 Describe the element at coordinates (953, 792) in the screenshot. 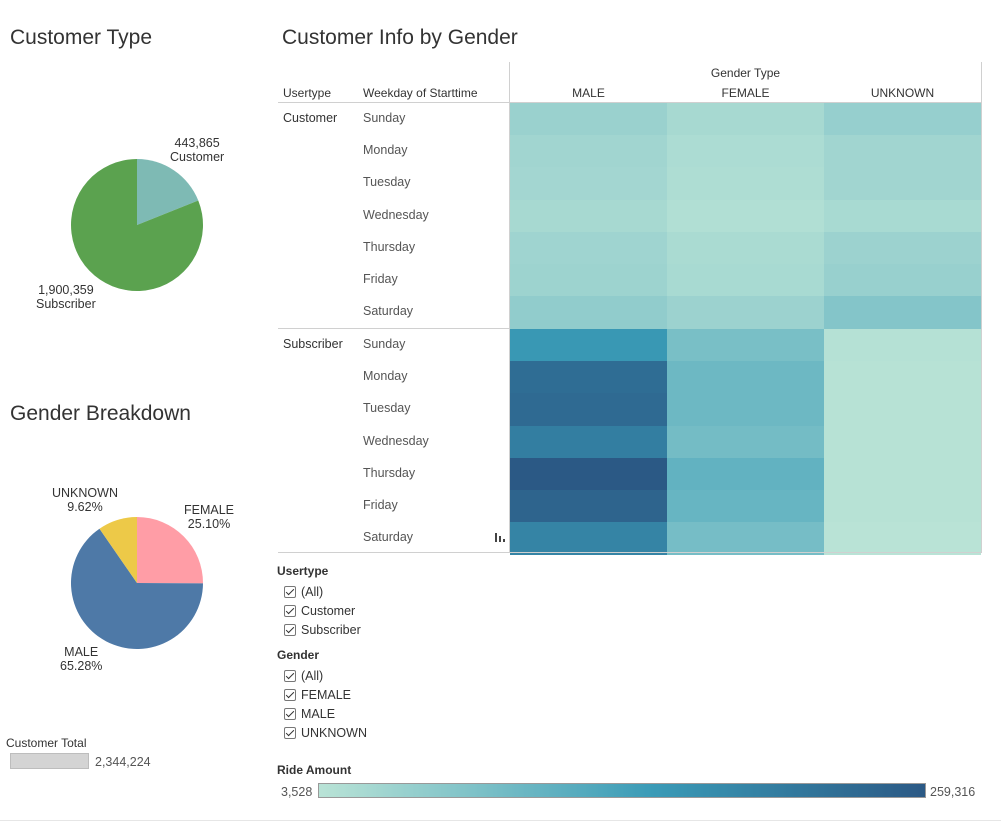

I see `ride-amount-max: 259,316` at that location.